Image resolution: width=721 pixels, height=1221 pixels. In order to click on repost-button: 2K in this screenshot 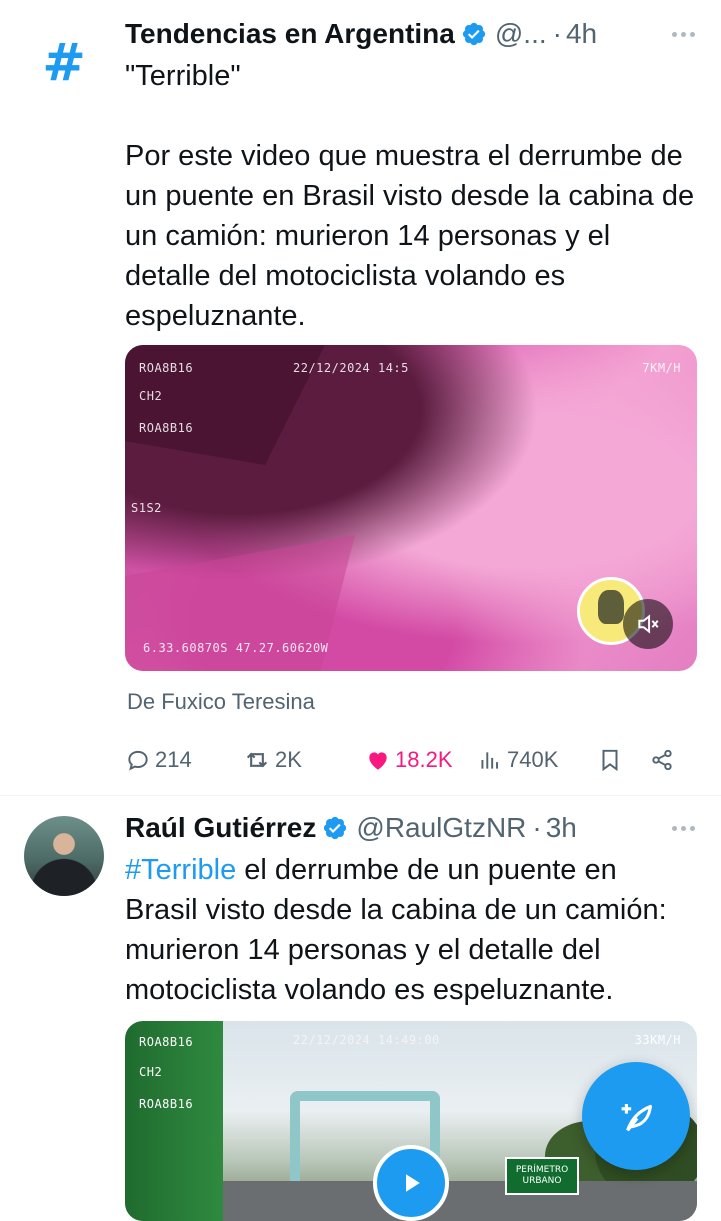, I will do `click(304, 760)`.